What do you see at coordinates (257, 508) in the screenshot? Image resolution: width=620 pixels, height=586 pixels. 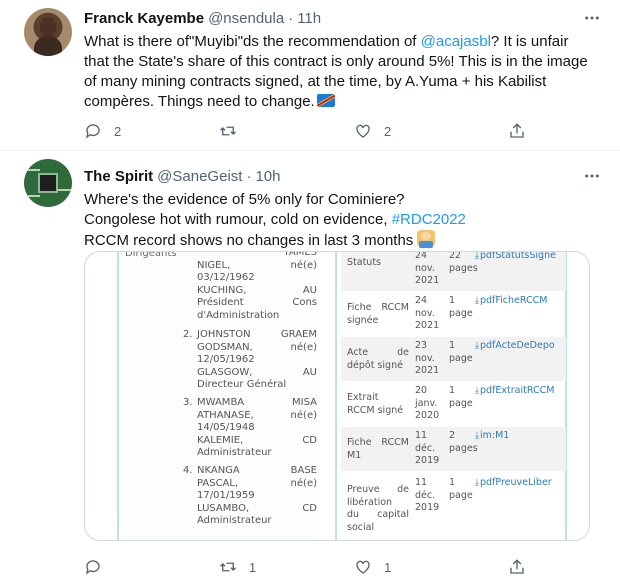 I see `director-line: LUSAMBO, CD` at bounding box center [257, 508].